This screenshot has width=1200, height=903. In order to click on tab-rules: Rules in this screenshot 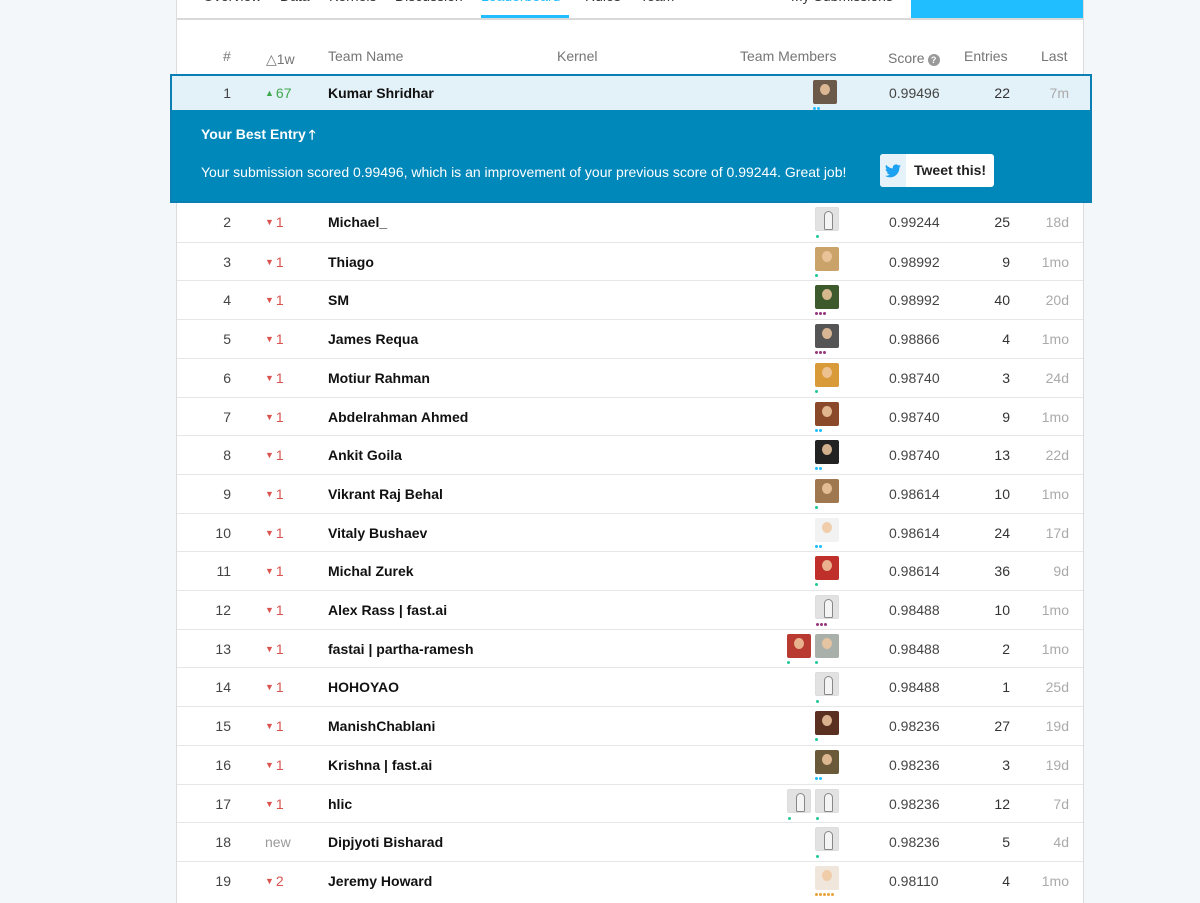, I will do `click(603, 9)`.